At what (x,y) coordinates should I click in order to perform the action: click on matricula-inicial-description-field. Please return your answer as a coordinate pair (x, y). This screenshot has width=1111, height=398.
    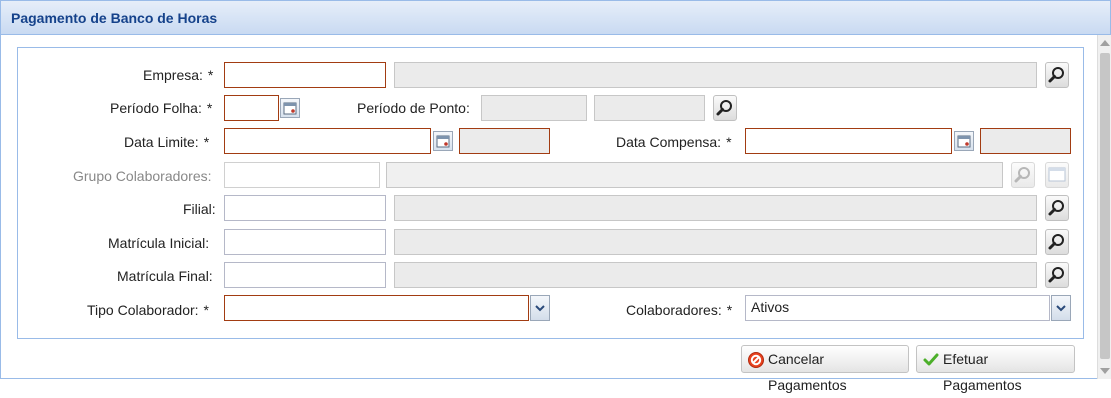
    Looking at the image, I should click on (715, 242).